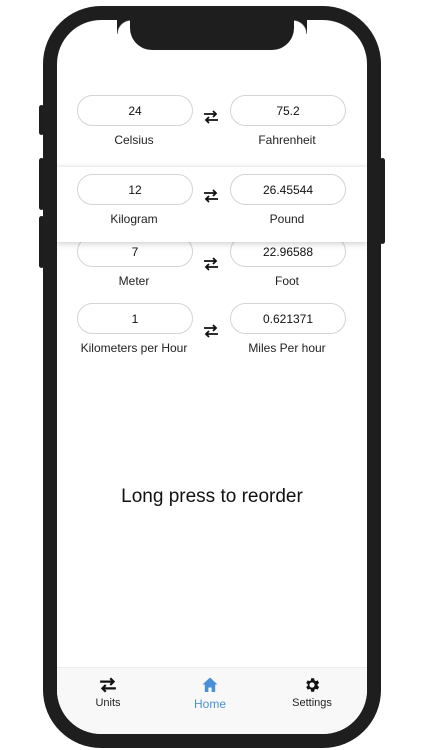 This screenshot has height=750, width=422. I want to click on reorder-hint: Long press to reorder, so click(212, 496).